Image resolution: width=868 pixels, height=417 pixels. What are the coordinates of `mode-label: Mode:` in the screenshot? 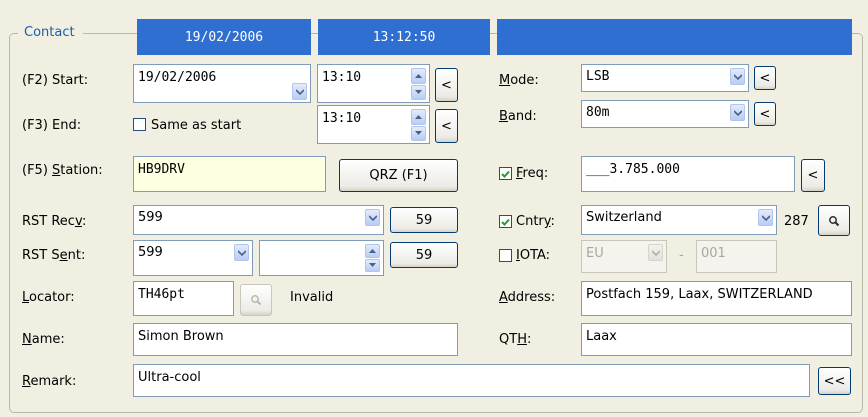 It's located at (519, 80).